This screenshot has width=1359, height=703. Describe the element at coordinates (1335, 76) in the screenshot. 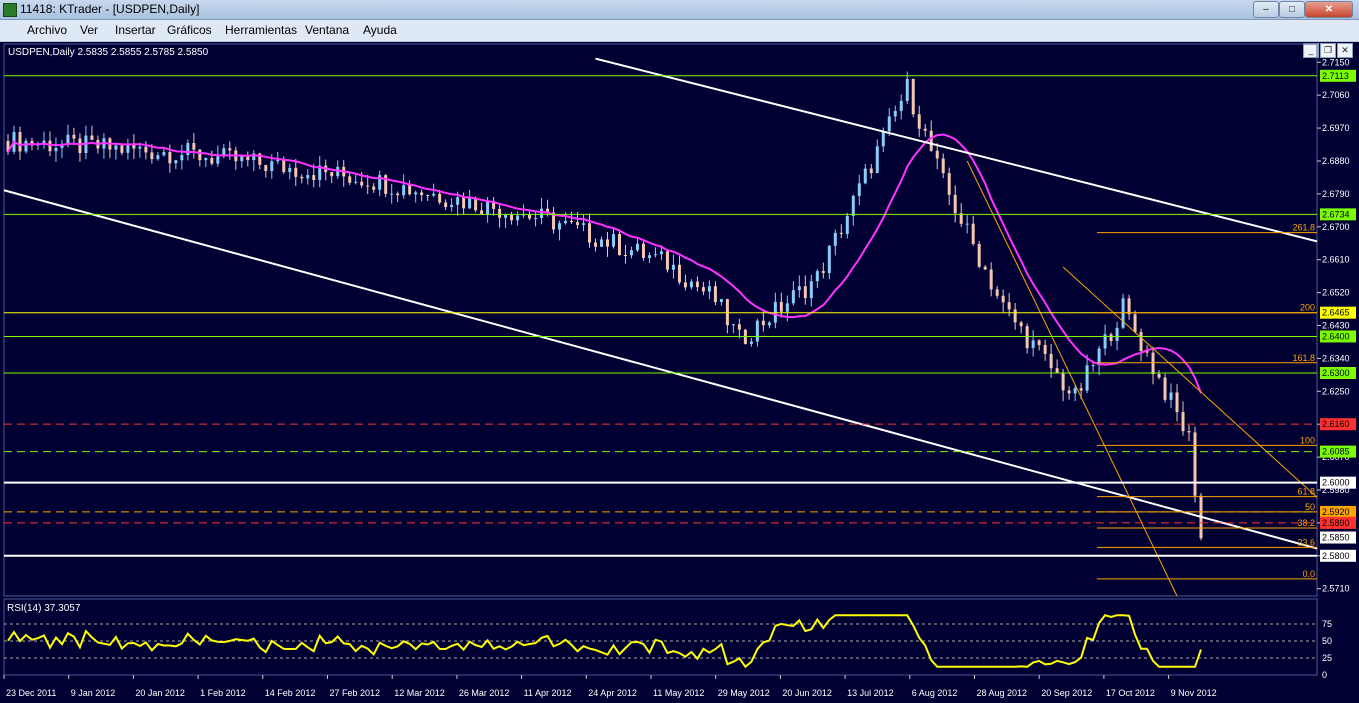

I see `price-label: 2.7113` at that location.